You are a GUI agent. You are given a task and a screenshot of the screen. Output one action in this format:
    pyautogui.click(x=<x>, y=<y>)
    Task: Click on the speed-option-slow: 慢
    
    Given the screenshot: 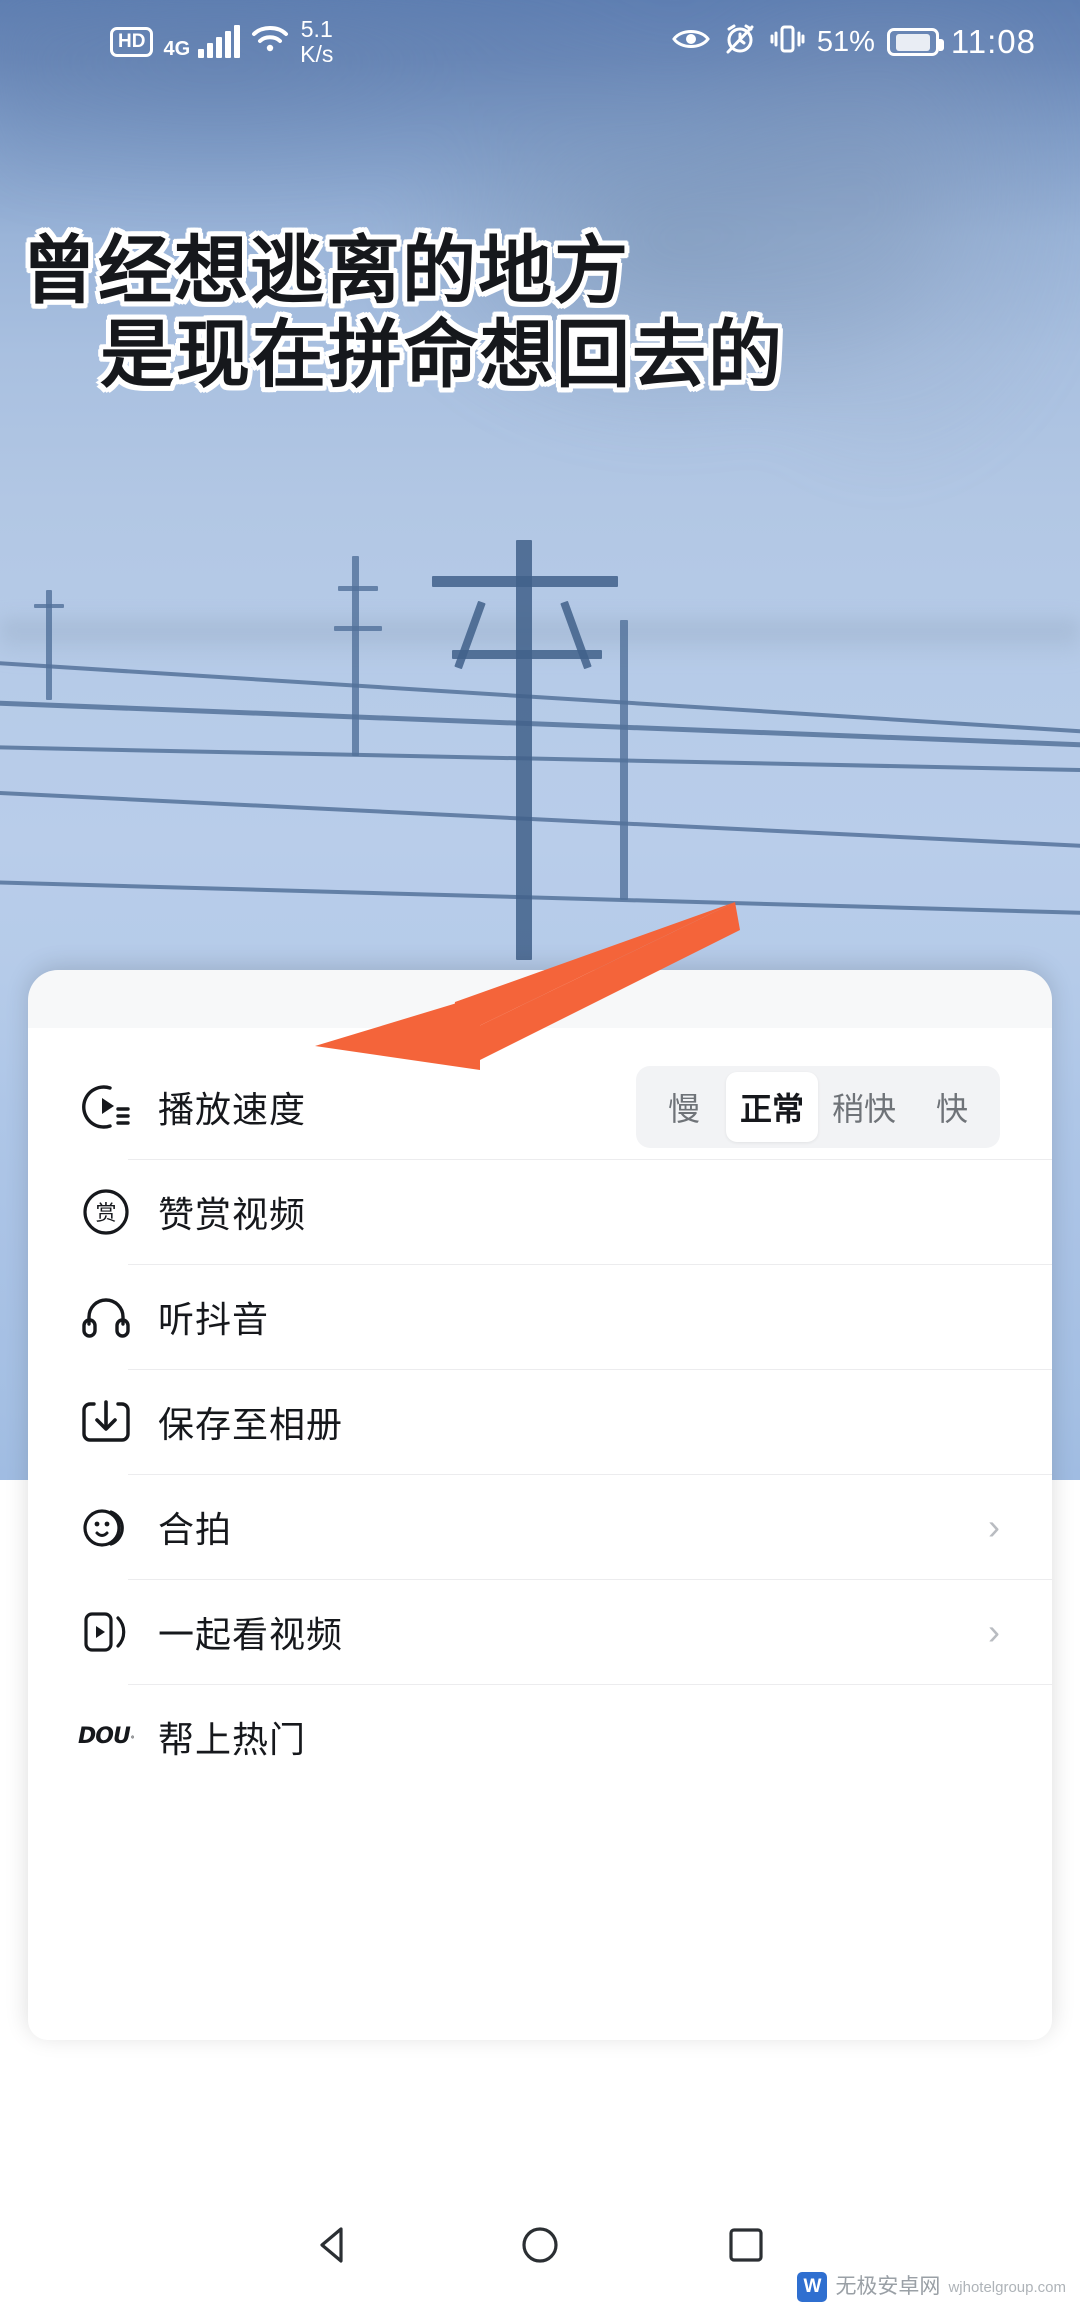 What is the action you would take?
    pyautogui.click(x=684, y=1107)
    